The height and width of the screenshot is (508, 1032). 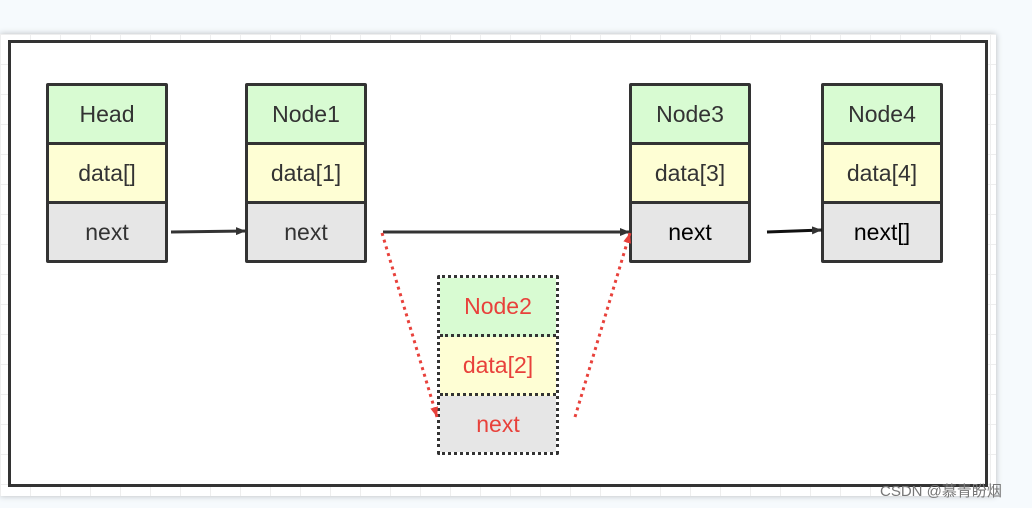 I want to click on arrow-node3-to-node4, so click(x=794, y=230).